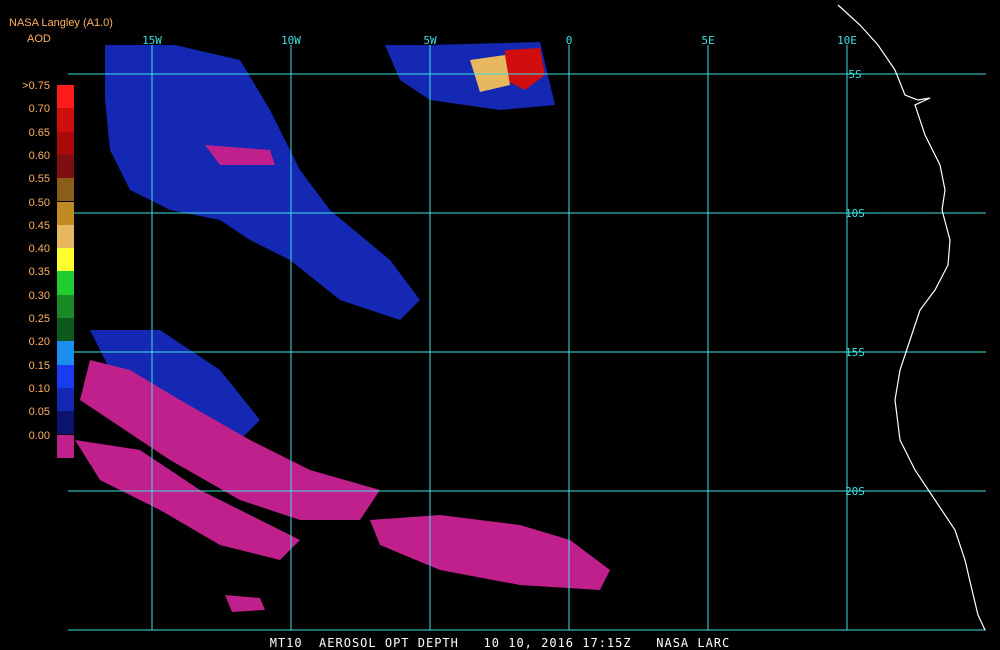 This screenshot has height=650, width=1000. Describe the element at coordinates (39, 39) in the screenshot. I see `product-title: AOD` at that location.